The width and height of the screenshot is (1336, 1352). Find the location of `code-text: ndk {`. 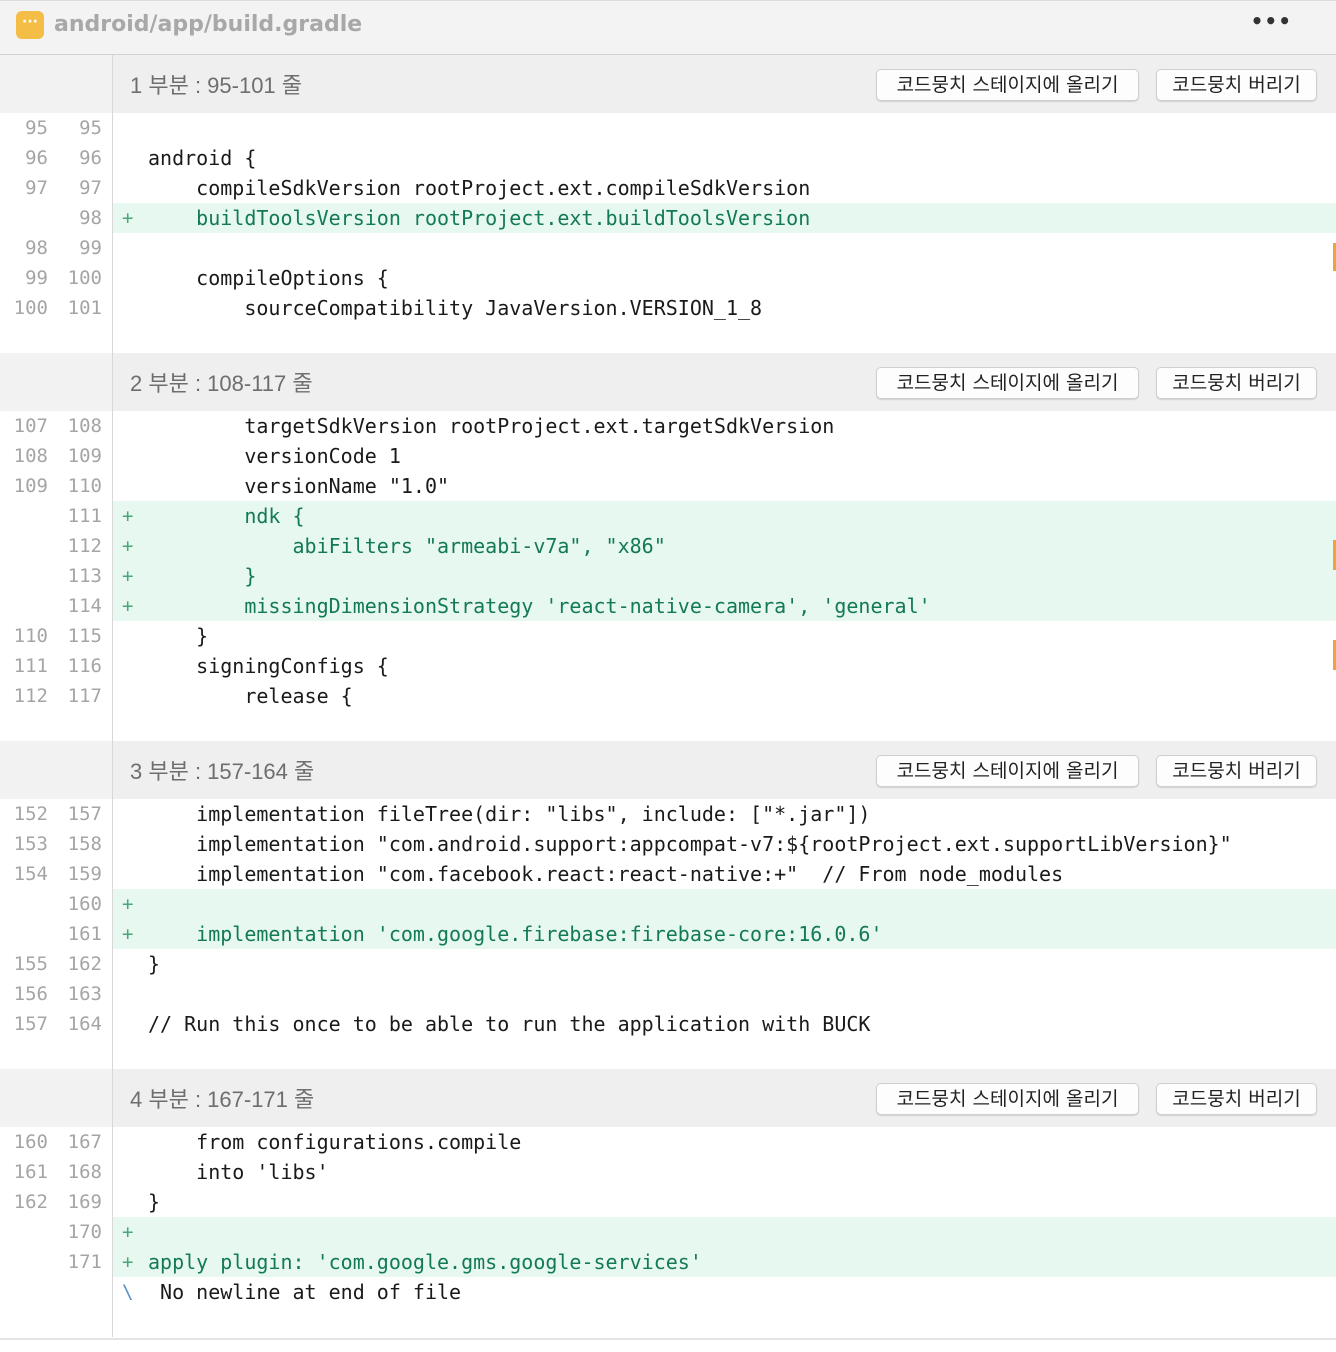

code-text: ndk { is located at coordinates (226, 516).